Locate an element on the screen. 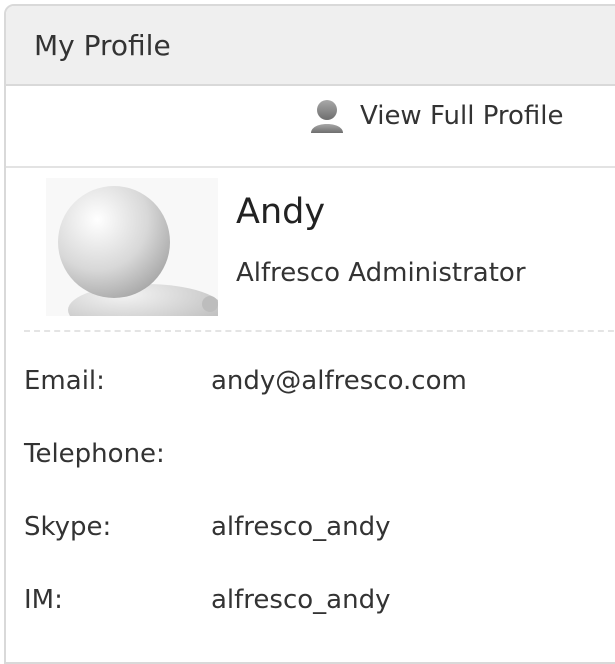 This screenshot has width=615, height=664. profile-job-title: Alfresco Administrator is located at coordinates (381, 273).